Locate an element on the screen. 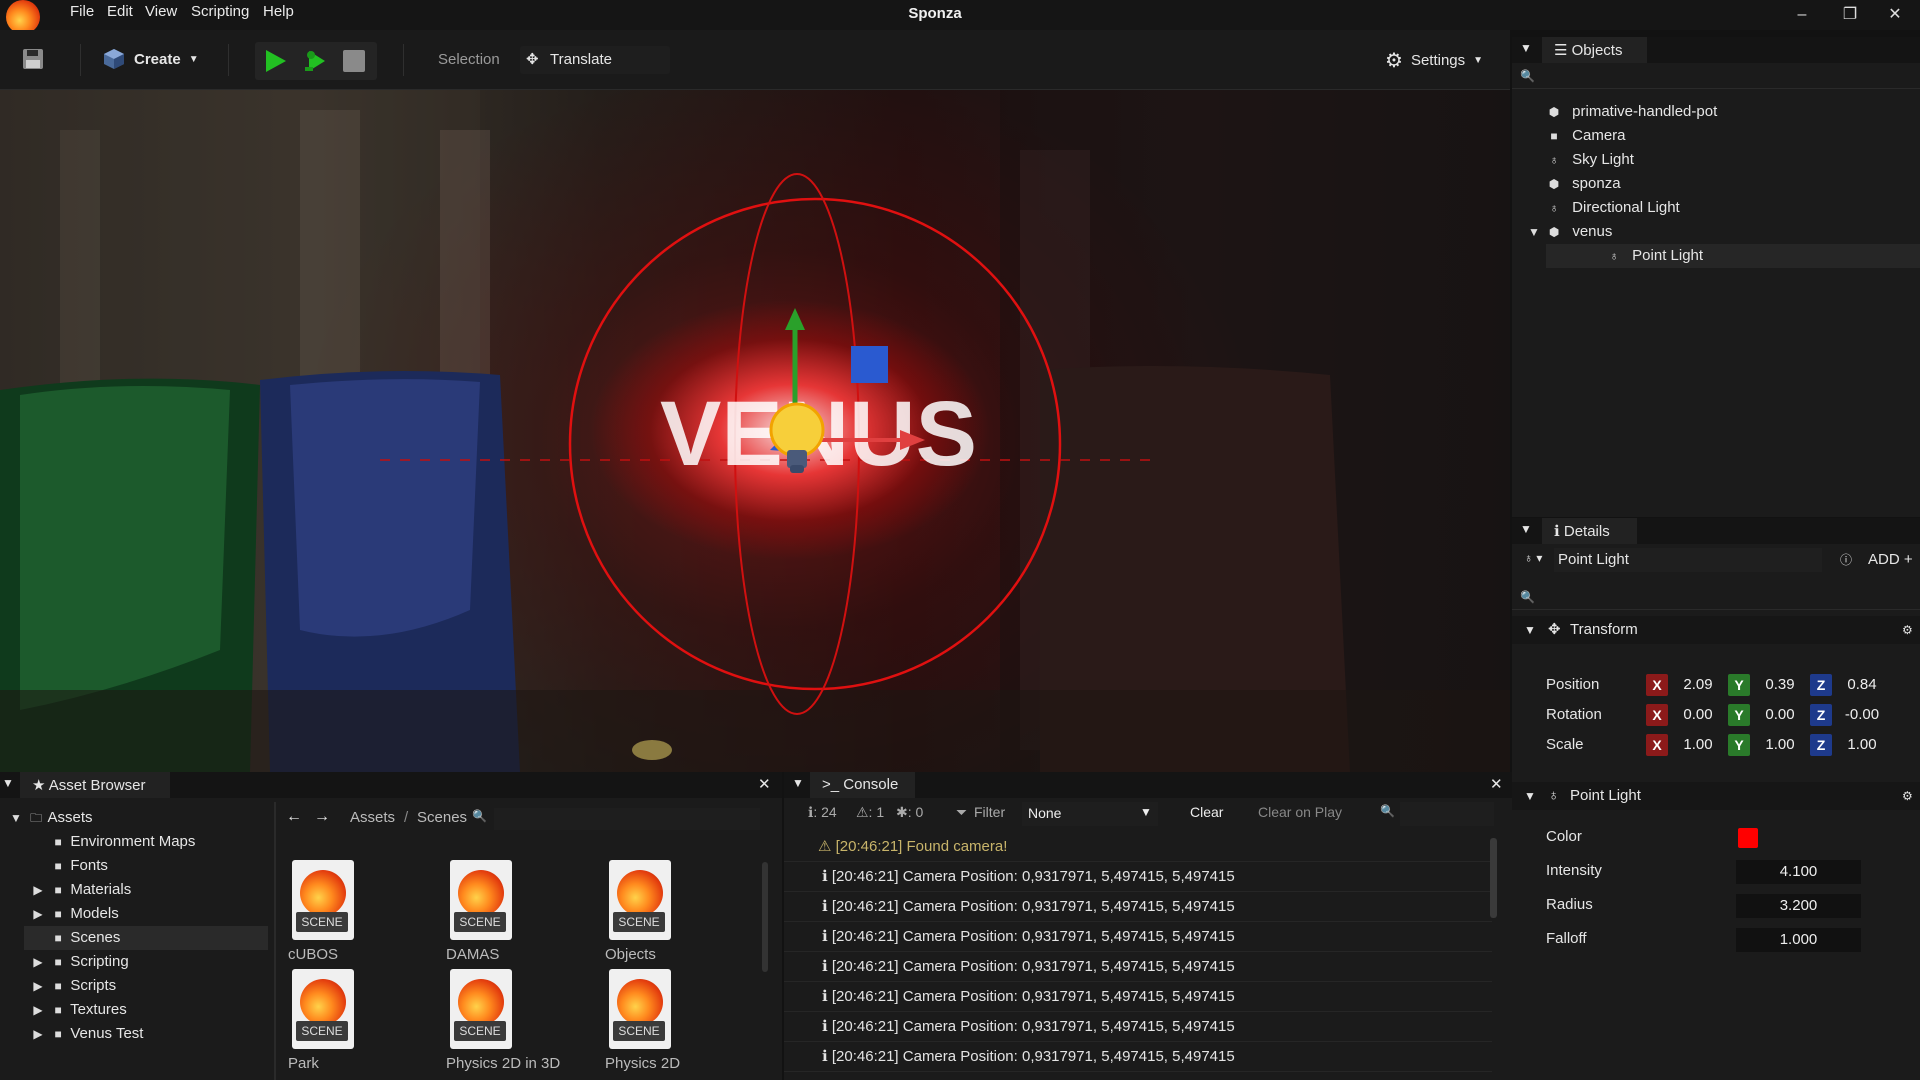  color-swatch is located at coordinates (1748, 838).